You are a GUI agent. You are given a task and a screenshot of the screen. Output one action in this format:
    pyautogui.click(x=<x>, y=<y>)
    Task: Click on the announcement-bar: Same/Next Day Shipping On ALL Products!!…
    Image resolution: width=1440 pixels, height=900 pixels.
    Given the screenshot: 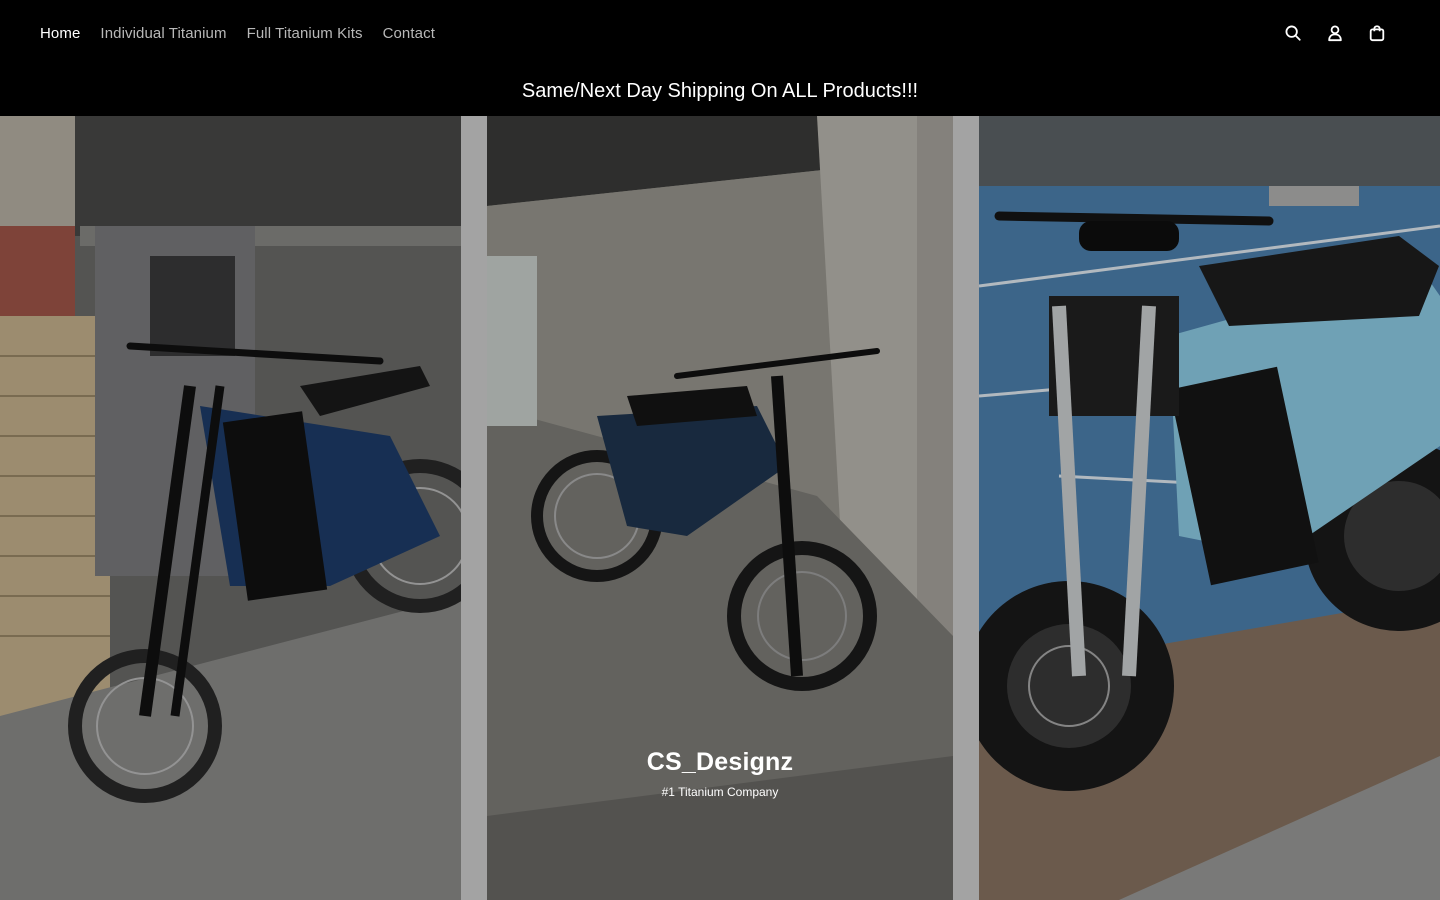 What is the action you would take?
    pyautogui.click(x=720, y=91)
    